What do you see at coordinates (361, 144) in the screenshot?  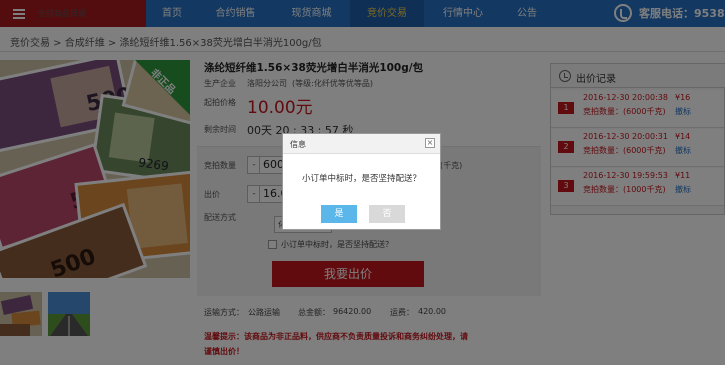 I see `dialog-header: 信息 ×` at bounding box center [361, 144].